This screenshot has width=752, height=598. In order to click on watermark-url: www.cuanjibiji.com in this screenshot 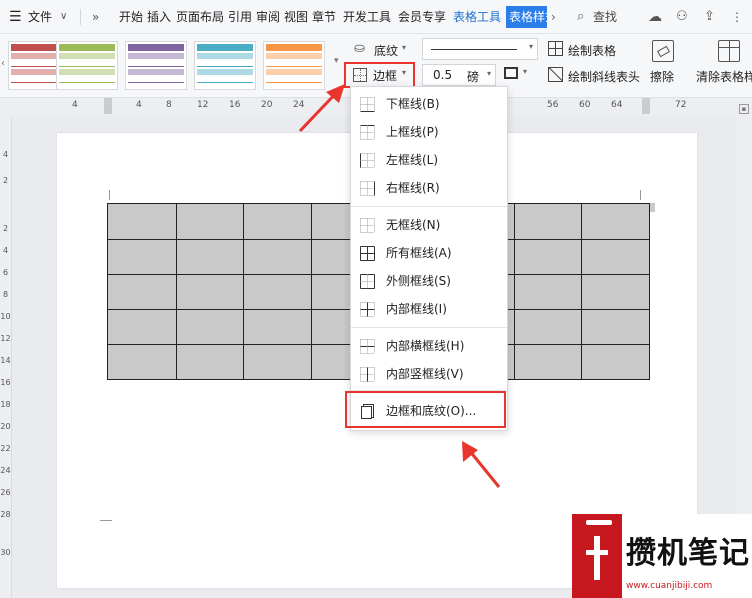, I will do `click(669, 586)`.